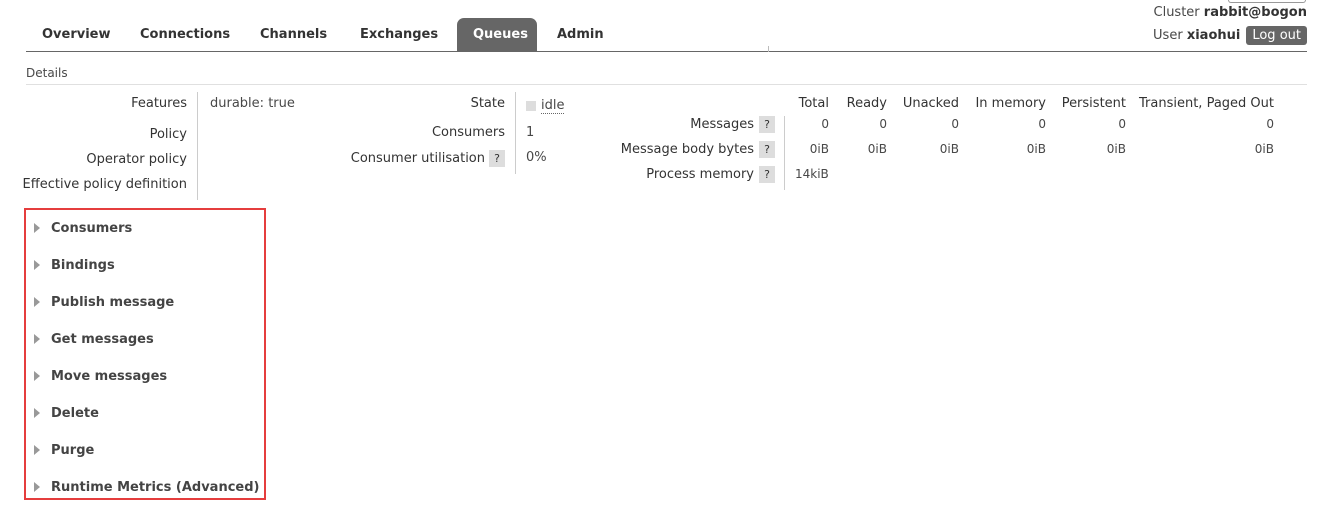 The width and height of the screenshot is (1325, 509). I want to click on col-persistent: Persistent, so click(1093, 103).